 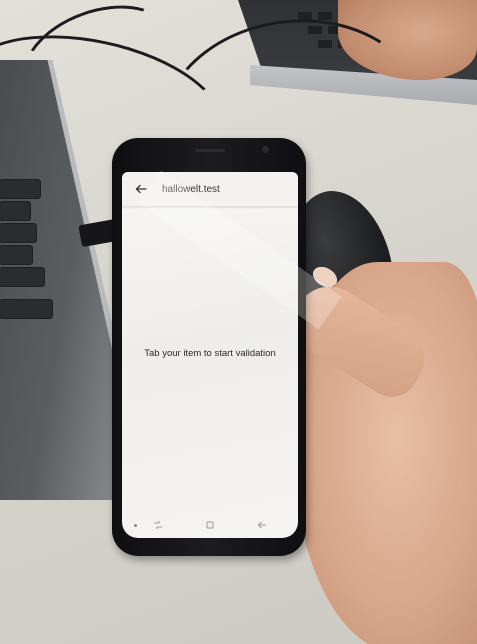 I want to click on validation-message: Tab your item to start validation, so click(x=210, y=353).